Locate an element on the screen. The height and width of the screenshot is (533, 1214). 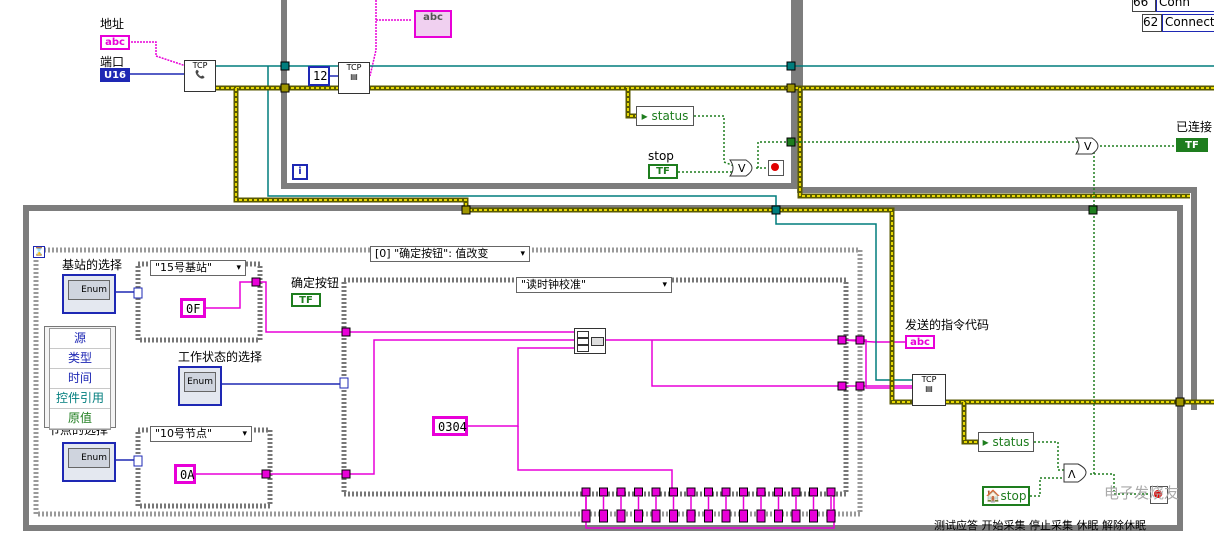
concatenate-strings-node is located at coordinates (590, 341).